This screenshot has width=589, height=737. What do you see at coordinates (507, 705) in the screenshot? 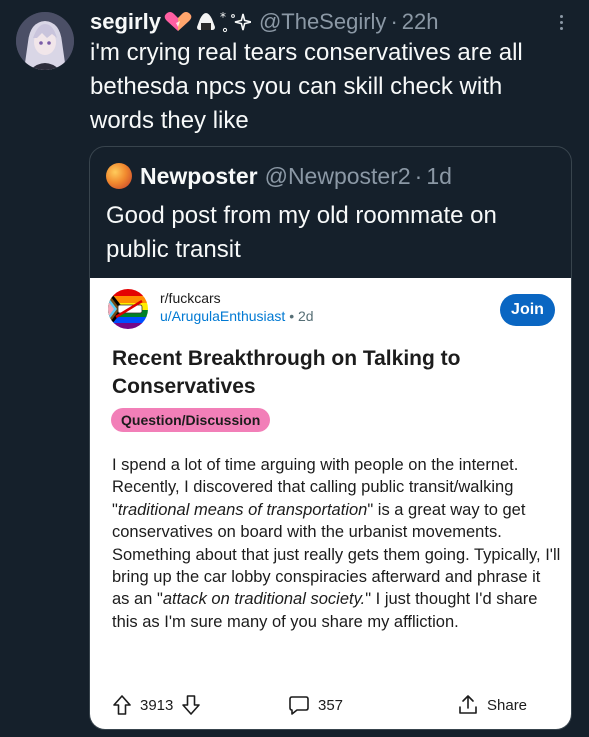
I see `share-label: Share` at bounding box center [507, 705].